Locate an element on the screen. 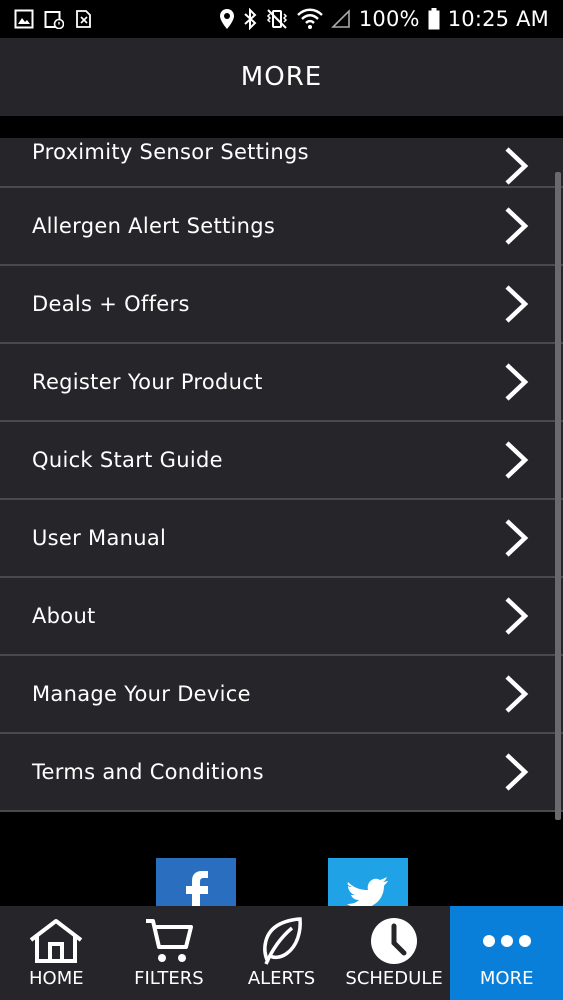  nav-label: FILTERS is located at coordinates (169, 978).